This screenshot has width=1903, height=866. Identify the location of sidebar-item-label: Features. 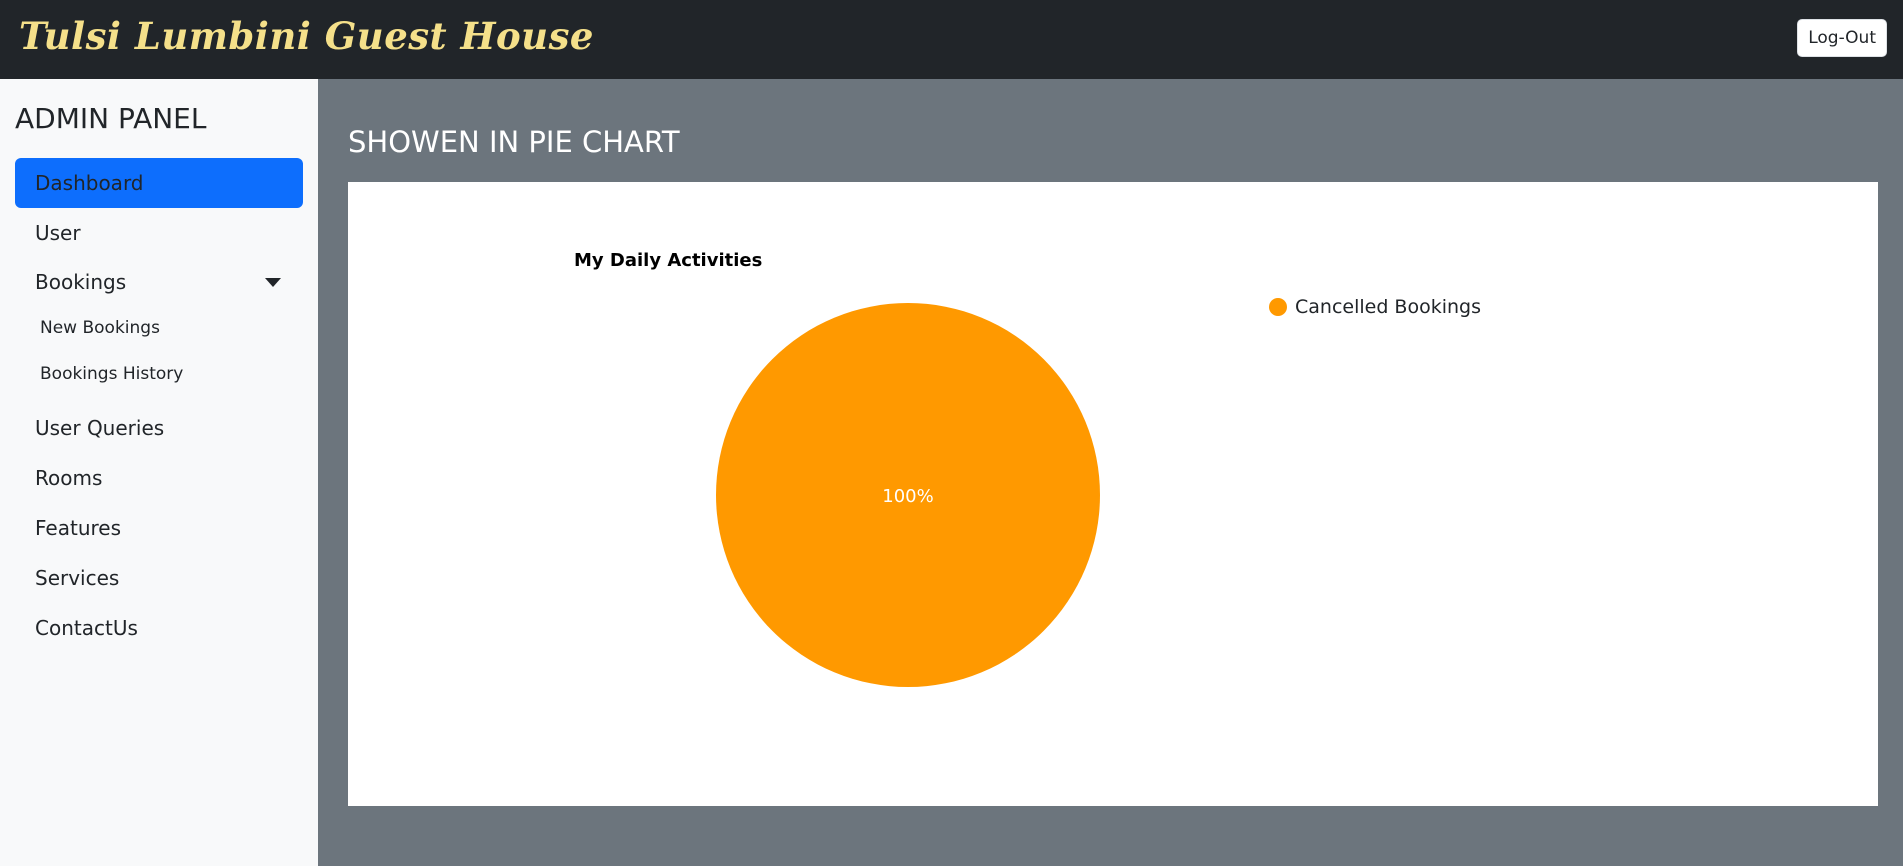
(78, 528).